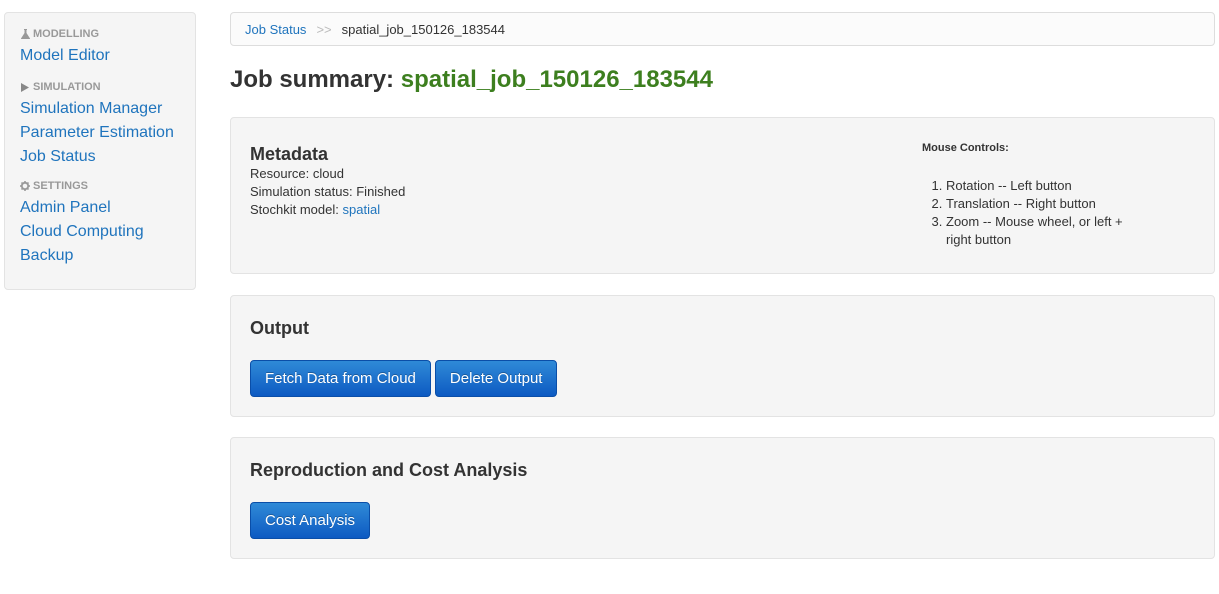 The width and height of the screenshot is (1219, 594). I want to click on page-title-job-name: spatial_job_150126_183544, so click(556, 79).